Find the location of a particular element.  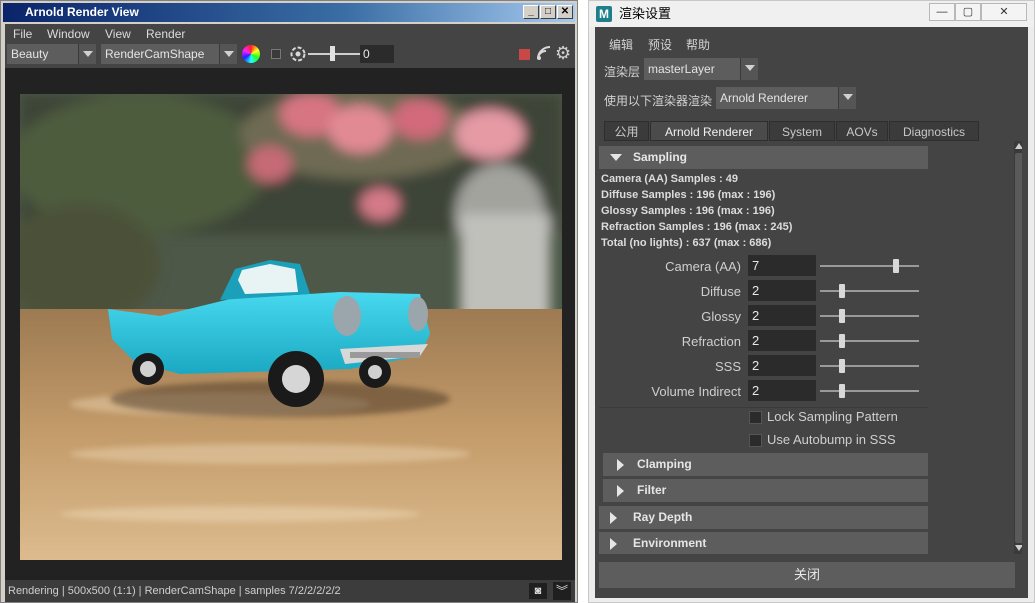

renderer-value: Arnold Renderer is located at coordinates (764, 98).